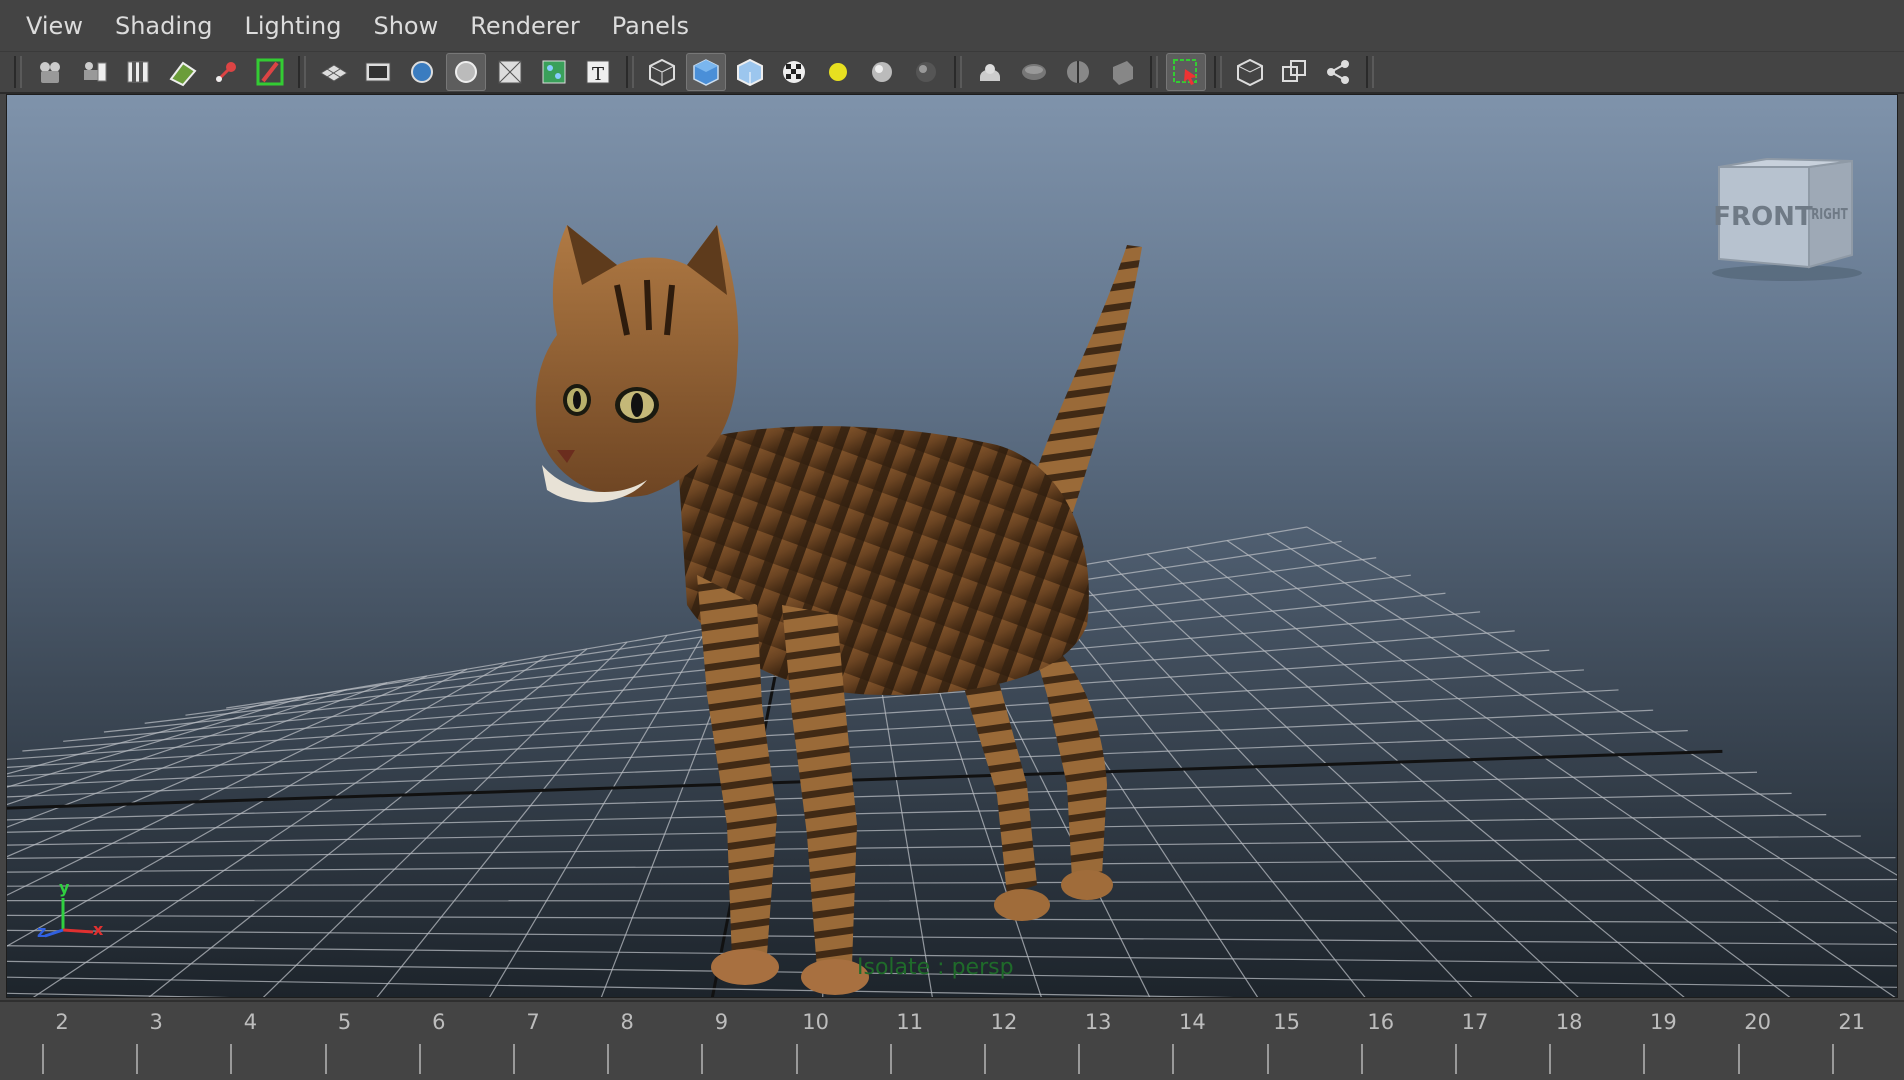  What do you see at coordinates (706, 72) in the screenshot?
I see `smooth-shade-icon` at bounding box center [706, 72].